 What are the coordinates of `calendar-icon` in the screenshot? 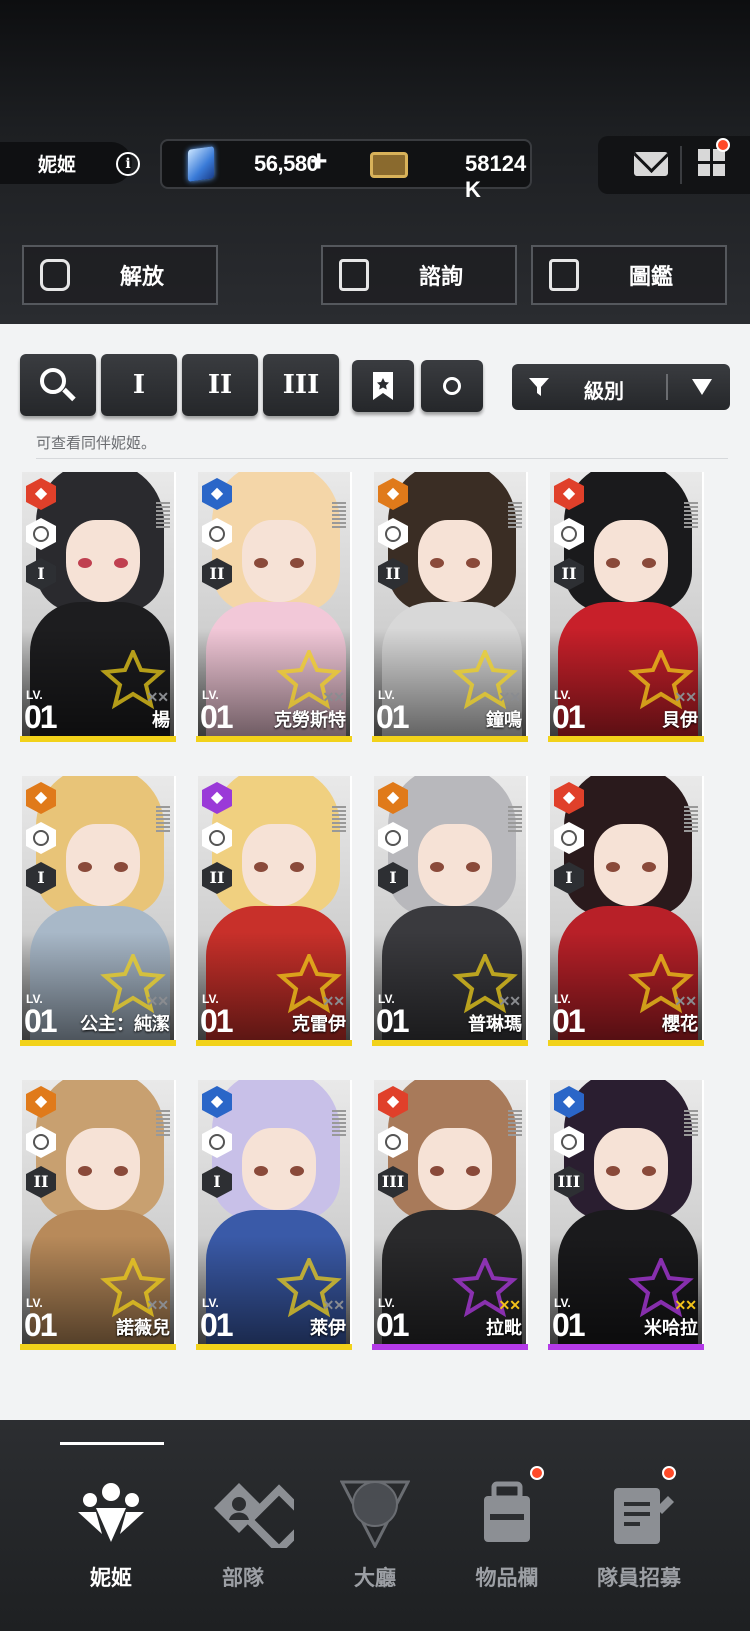 It's located at (354, 275).